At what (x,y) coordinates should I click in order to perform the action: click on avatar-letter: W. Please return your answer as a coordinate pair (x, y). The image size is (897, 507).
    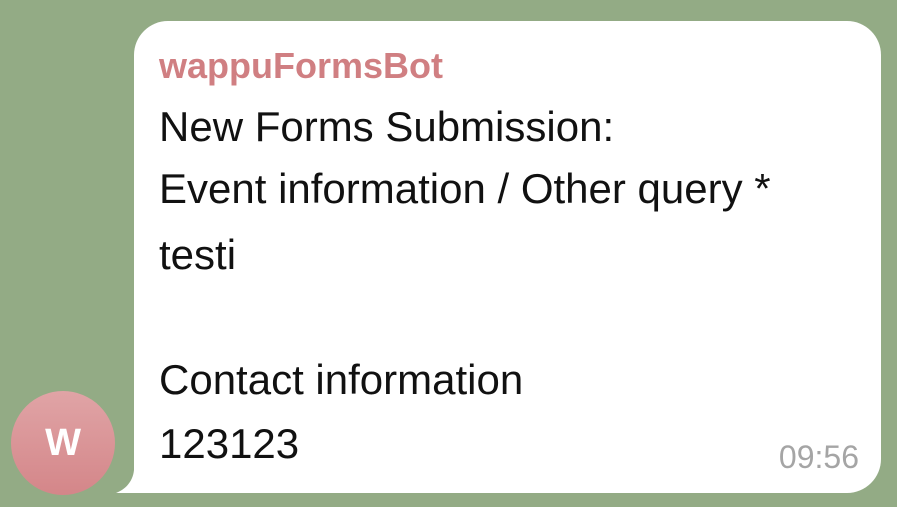
    Looking at the image, I should click on (63, 442).